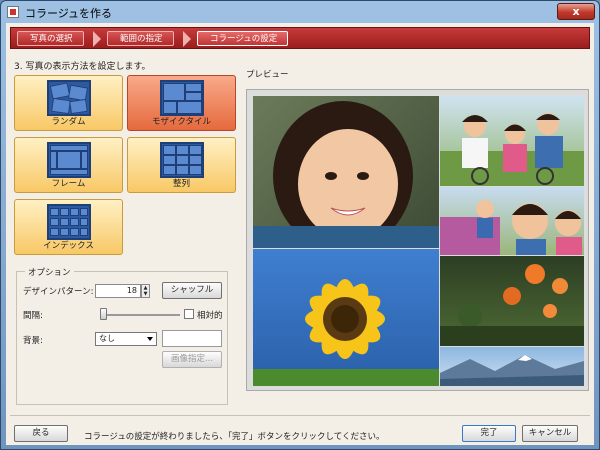 The image size is (600, 450). Describe the element at coordinates (126, 339) in the screenshot. I see `background-select: なし` at that location.